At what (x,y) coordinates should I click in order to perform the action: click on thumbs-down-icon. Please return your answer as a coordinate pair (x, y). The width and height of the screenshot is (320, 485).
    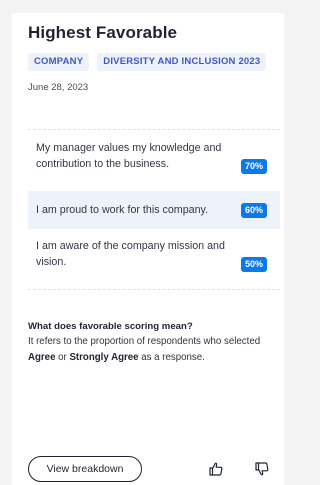
    Looking at the image, I should click on (262, 469).